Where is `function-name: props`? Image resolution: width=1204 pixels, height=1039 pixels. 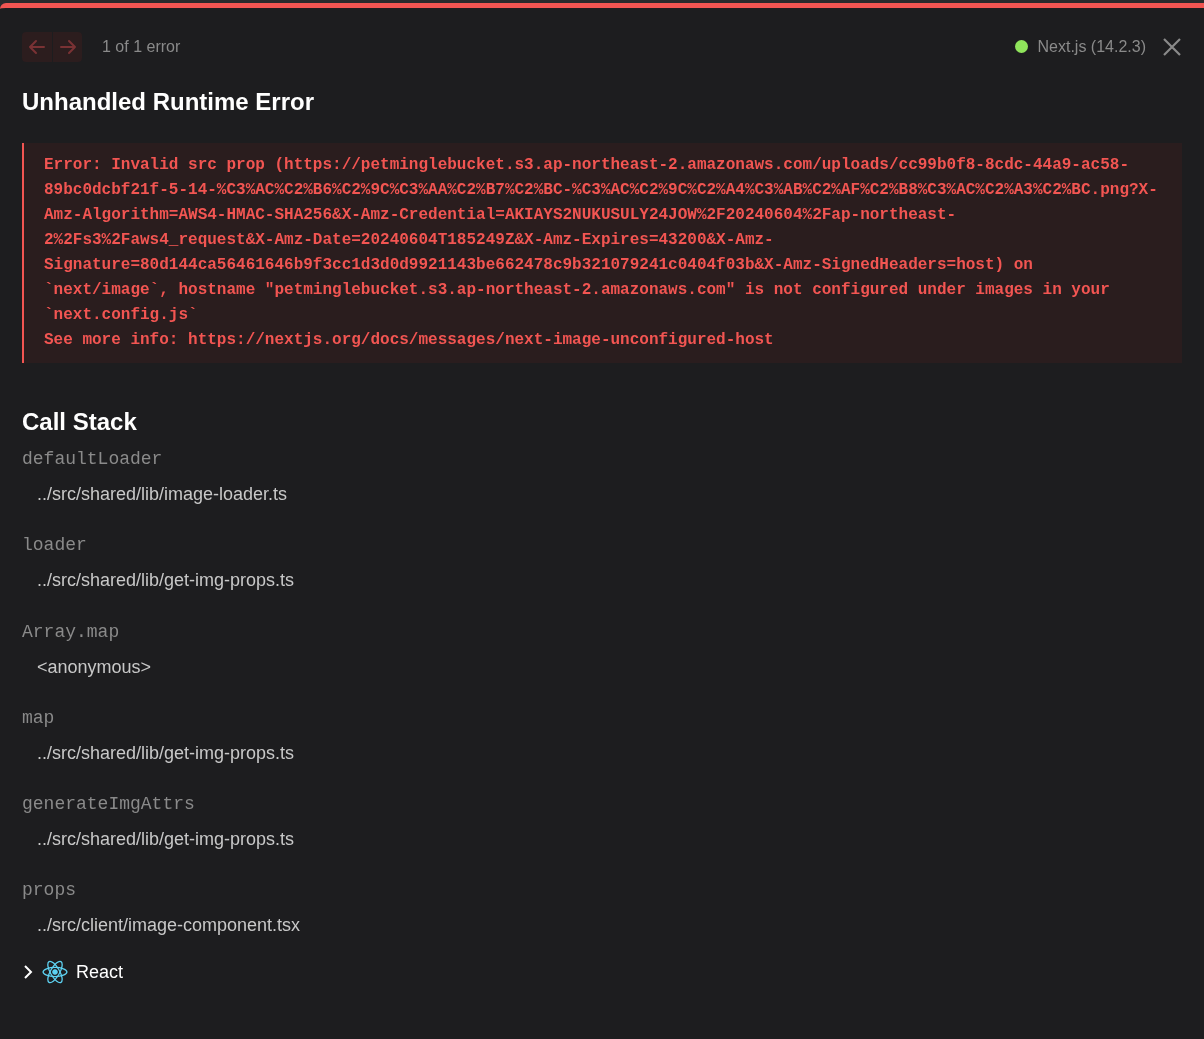
function-name: props is located at coordinates (49, 891).